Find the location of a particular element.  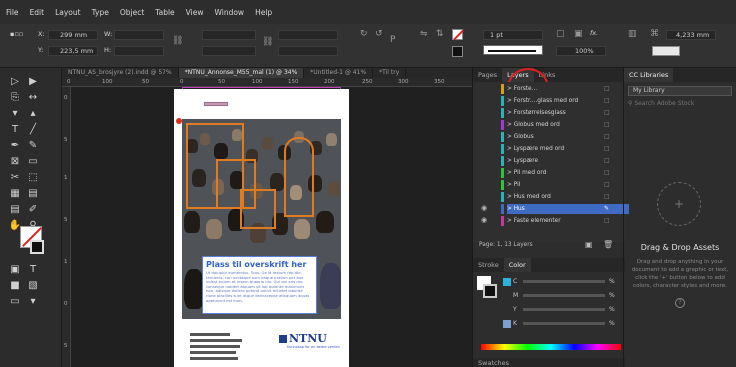

free-transform-tool-icon: ⬚ is located at coordinates (33, 178).